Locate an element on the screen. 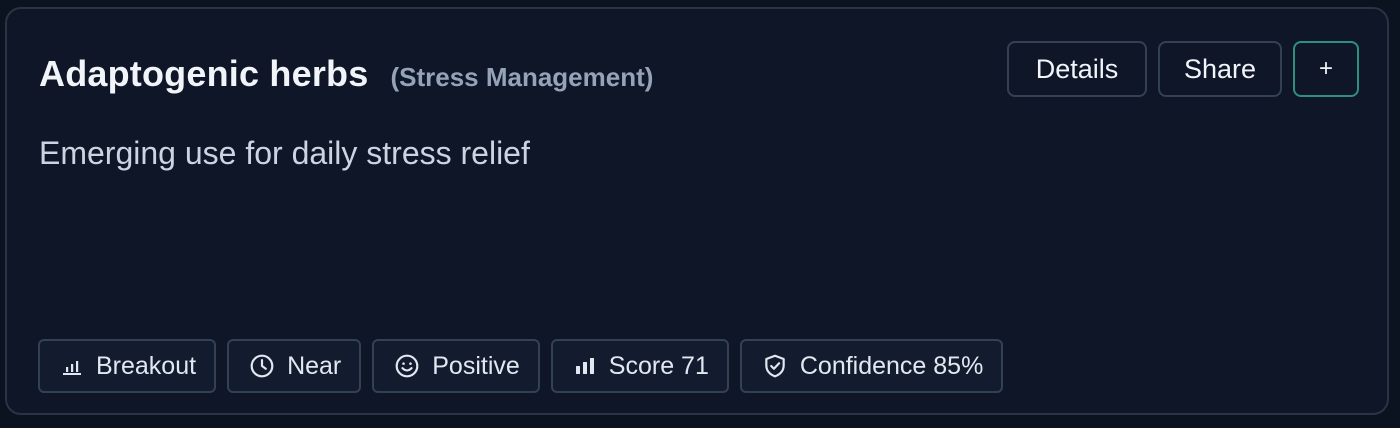 The width and height of the screenshot is (1400, 428). signal-bars-icon is located at coordinates (584, 366).